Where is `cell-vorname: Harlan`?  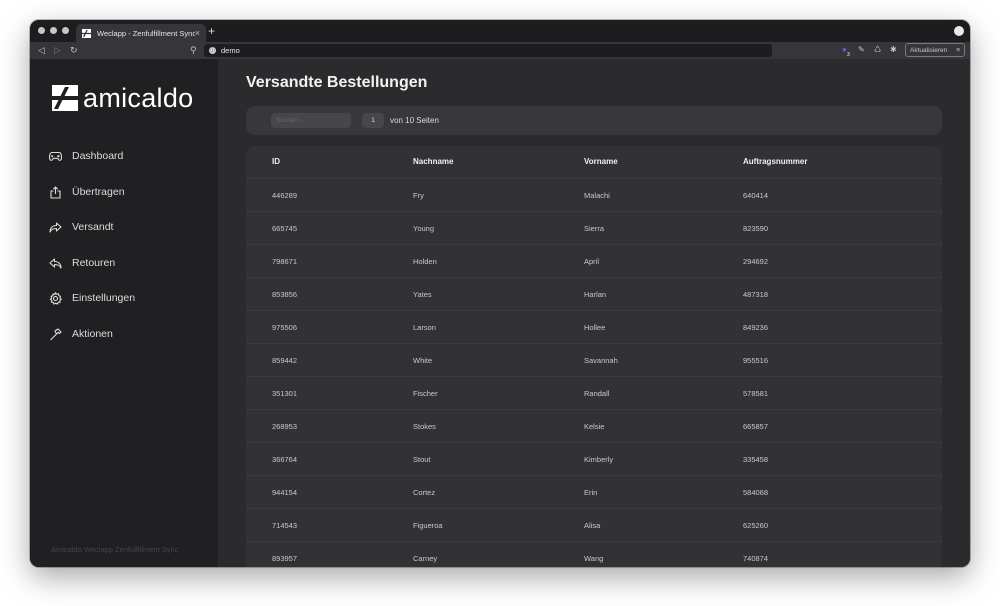 cell-vorname: Harlan is located at coordinates (595, 294).